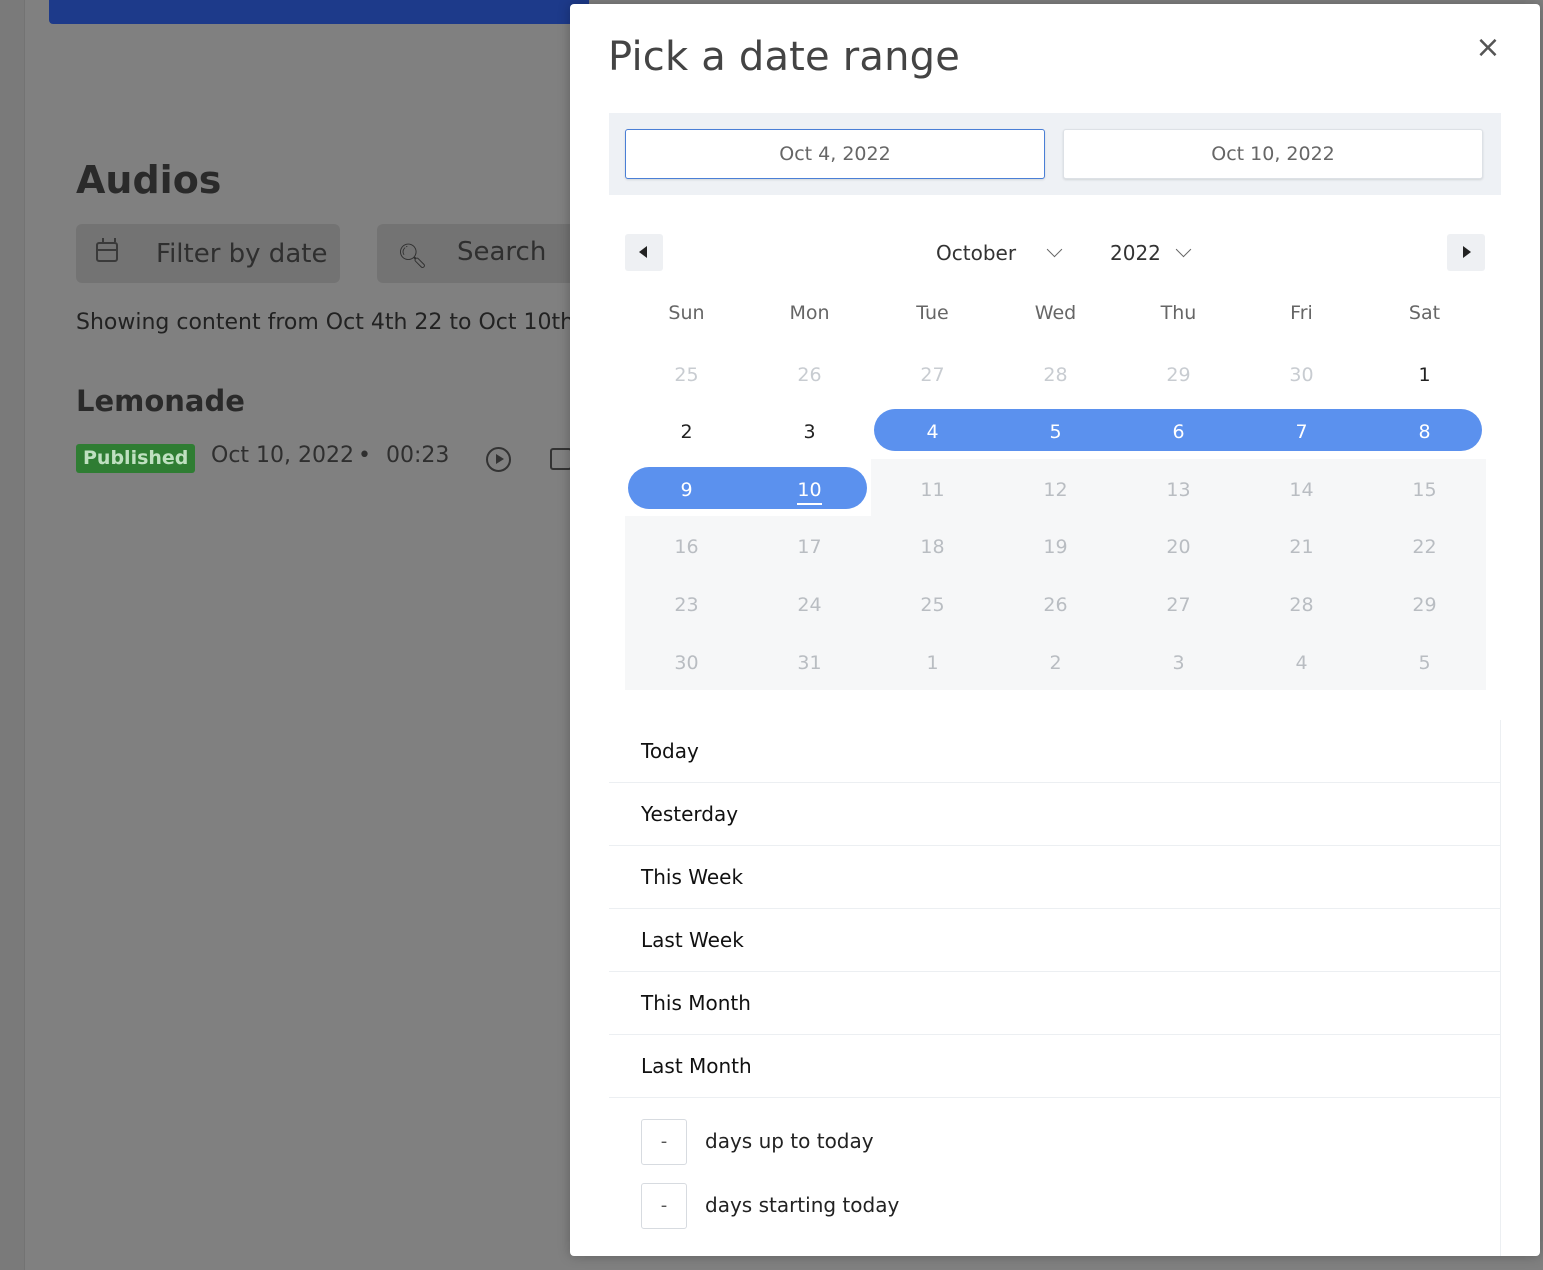  What do you see at coordinates (976, 253) in the screenshot?
I see `month-select-value: October` at bounding box center [976, 253].